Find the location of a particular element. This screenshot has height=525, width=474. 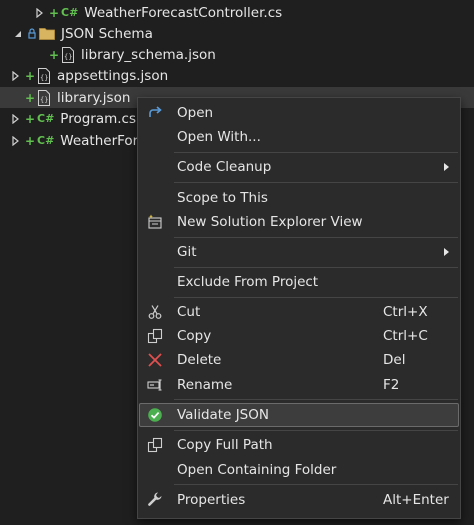

menu-label: Code Cleanup is located at coordinates (224, 167).